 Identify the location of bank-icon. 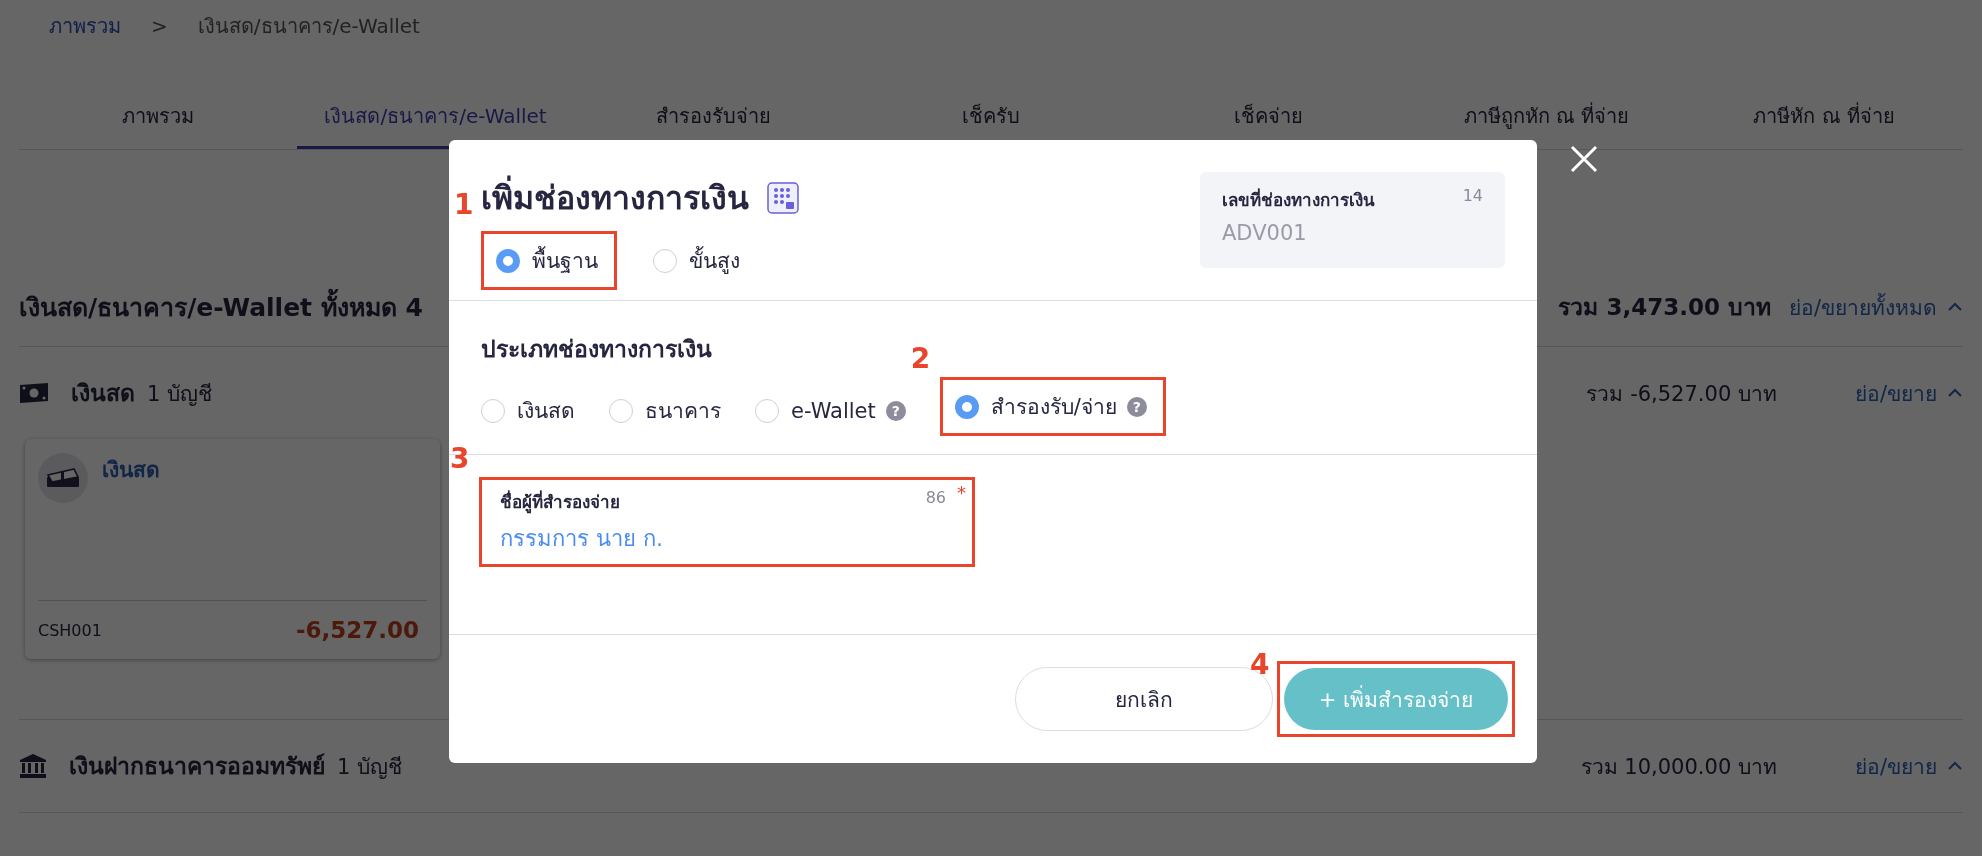
(33, 766).